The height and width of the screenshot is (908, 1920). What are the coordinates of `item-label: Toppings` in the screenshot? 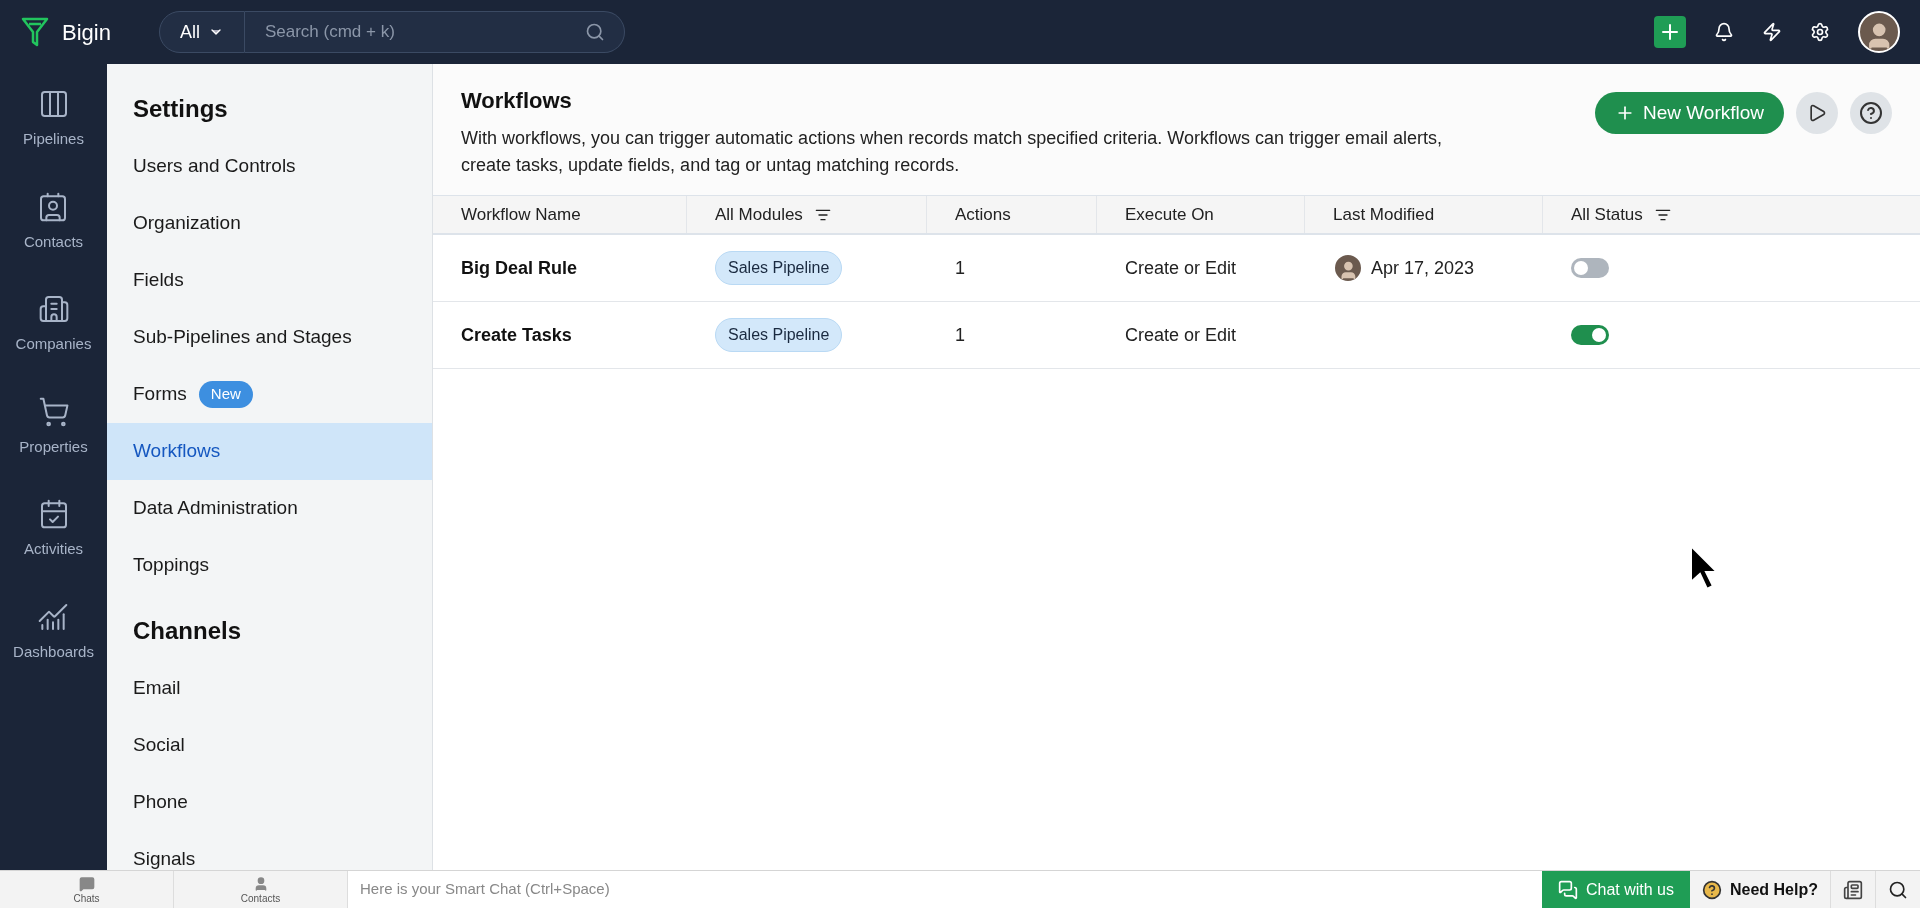 It's located at (171, 565).